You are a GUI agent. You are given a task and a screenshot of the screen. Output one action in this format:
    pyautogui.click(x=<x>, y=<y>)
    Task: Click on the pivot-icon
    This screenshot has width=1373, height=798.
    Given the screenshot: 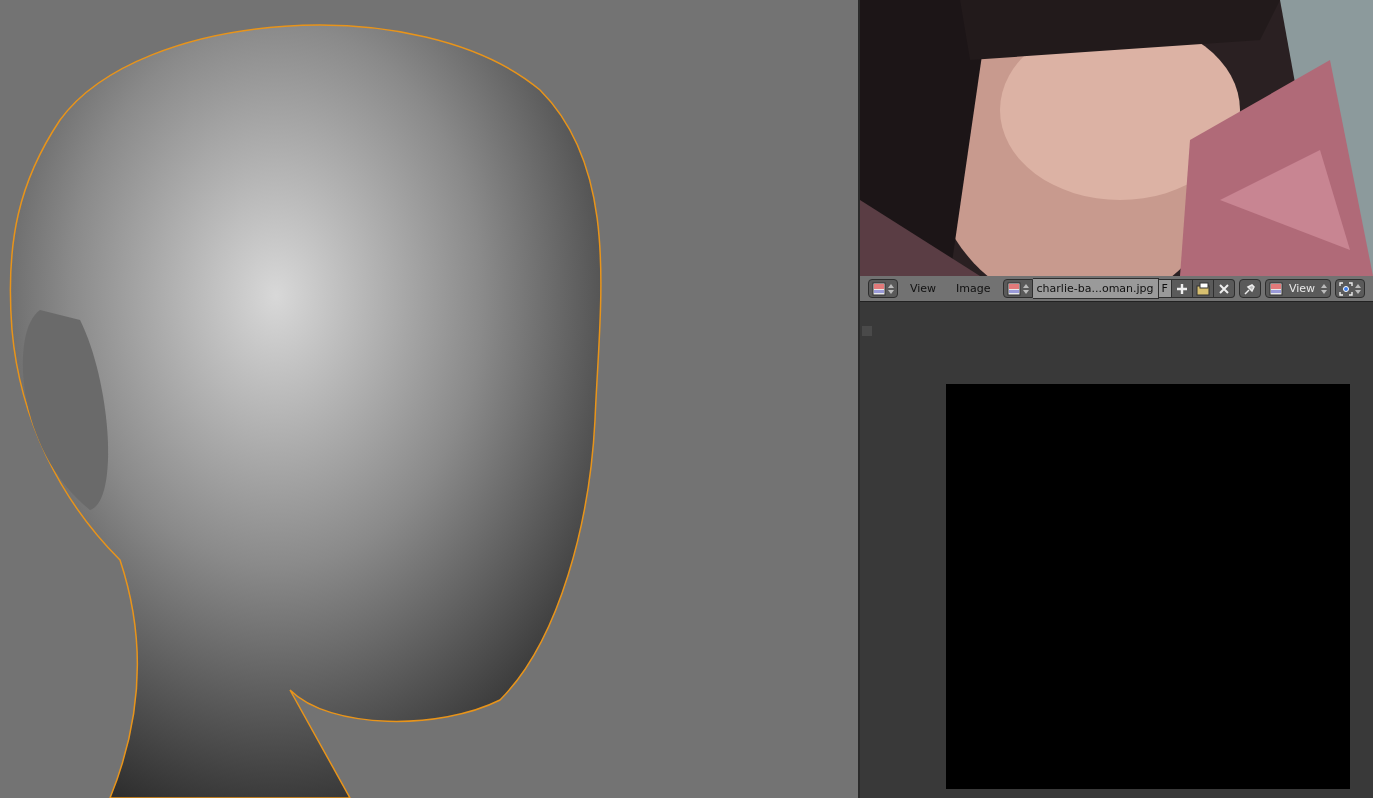 What is the action you would take?
    pyautogui.click(x=1346, y=288)
    